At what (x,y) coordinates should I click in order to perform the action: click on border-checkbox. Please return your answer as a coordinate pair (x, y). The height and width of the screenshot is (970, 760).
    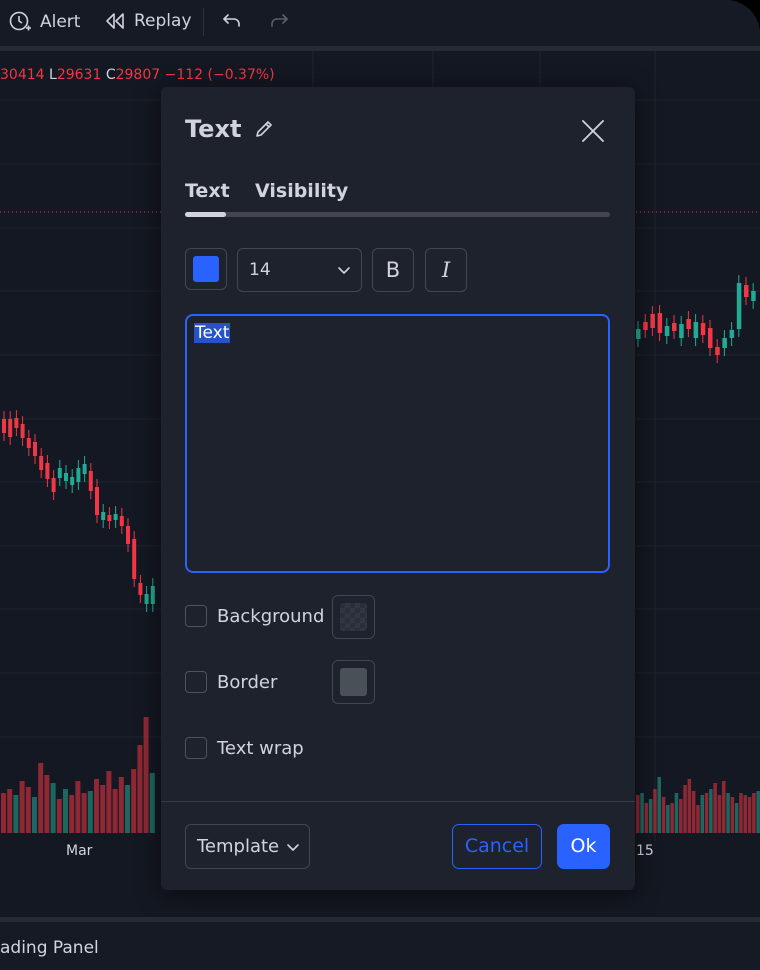
    Looking at the image, I should click on (196, 682).